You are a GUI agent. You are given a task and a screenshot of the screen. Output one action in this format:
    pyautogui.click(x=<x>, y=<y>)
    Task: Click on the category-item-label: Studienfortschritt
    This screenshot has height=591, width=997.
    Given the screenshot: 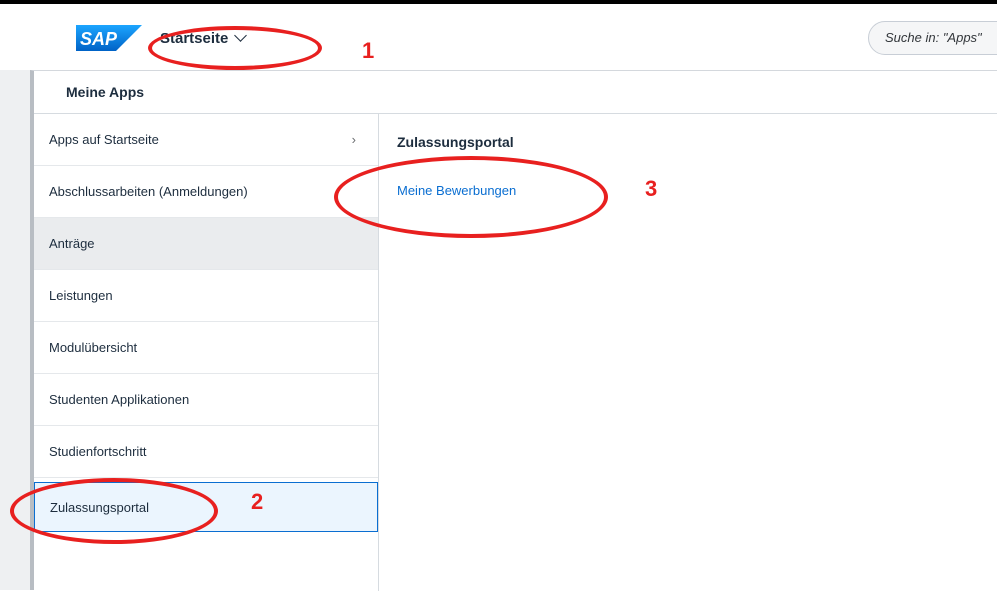 What is the action you would take?
    pyautogui.click(x=98, y=451)
    